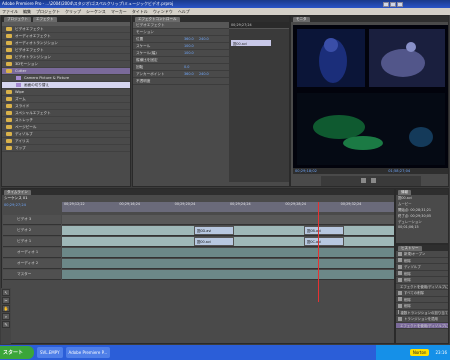 This screenshot has width=450, height=360. I want to click on tree-item: オーディオエフェクト, so click(66, 36).